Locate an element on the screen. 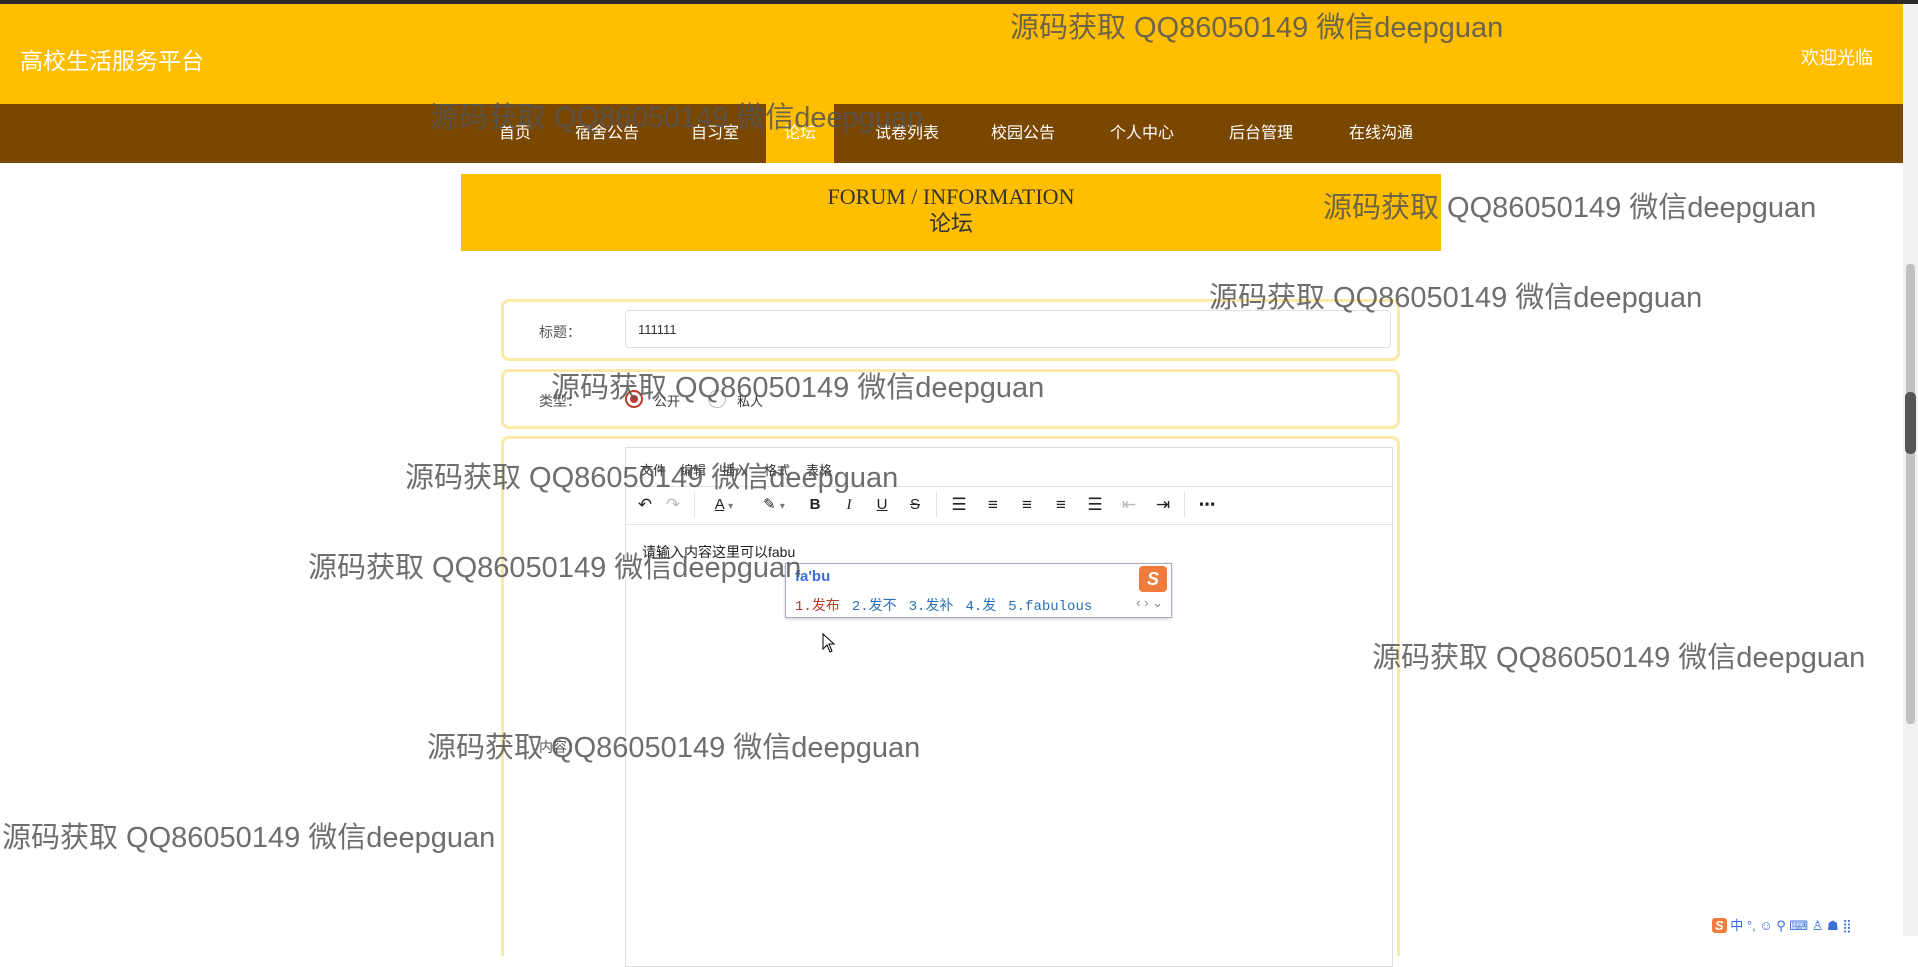 The height and width of the screenshot is (967, 1918). outdent-icon: ⇤ is located at coordinates (1129, 505).